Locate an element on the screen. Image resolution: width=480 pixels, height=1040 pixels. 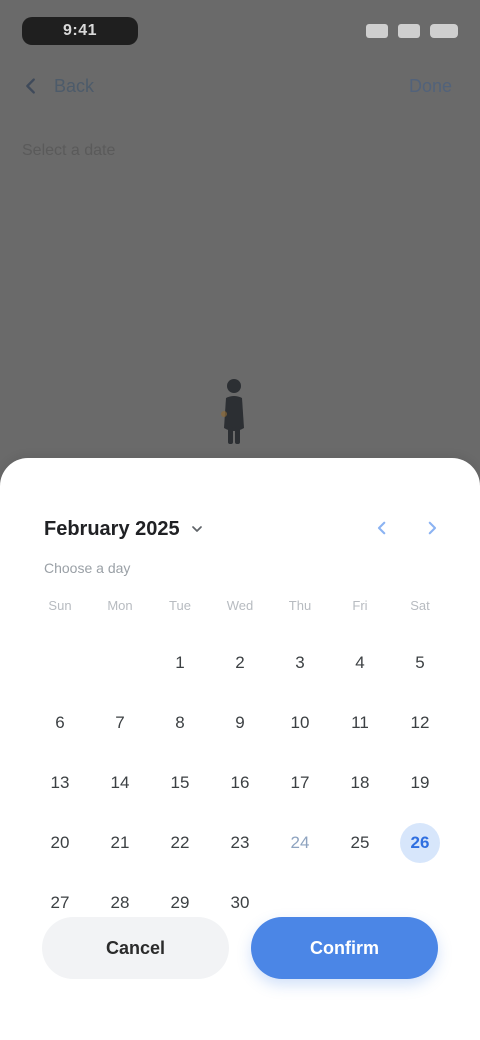
calendar-day-label: 26 is located at coordinates (420, 843).